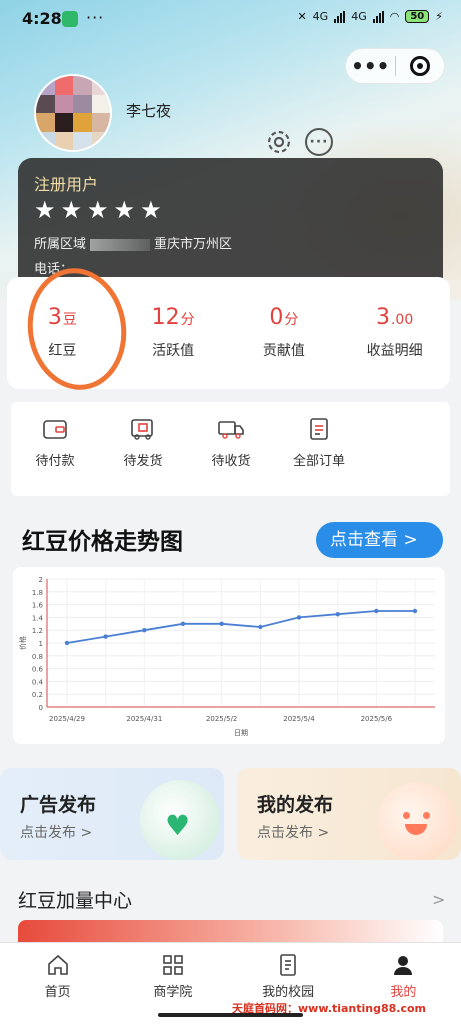  What do you see at coordinates (41, 580) in the screenshot?
I see `y-tick-label: 2` at bounding box center [41, 580].